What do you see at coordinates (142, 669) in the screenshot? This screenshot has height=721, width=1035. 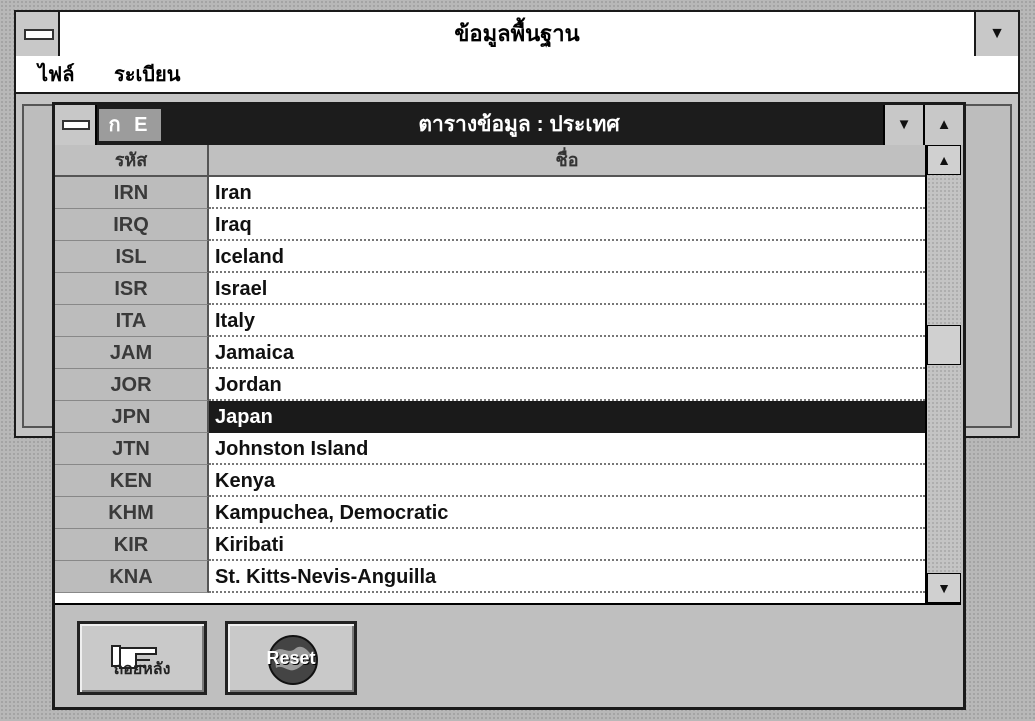 I see `back-button-label: ถอยหลัง` at bounding box center [142, 669].